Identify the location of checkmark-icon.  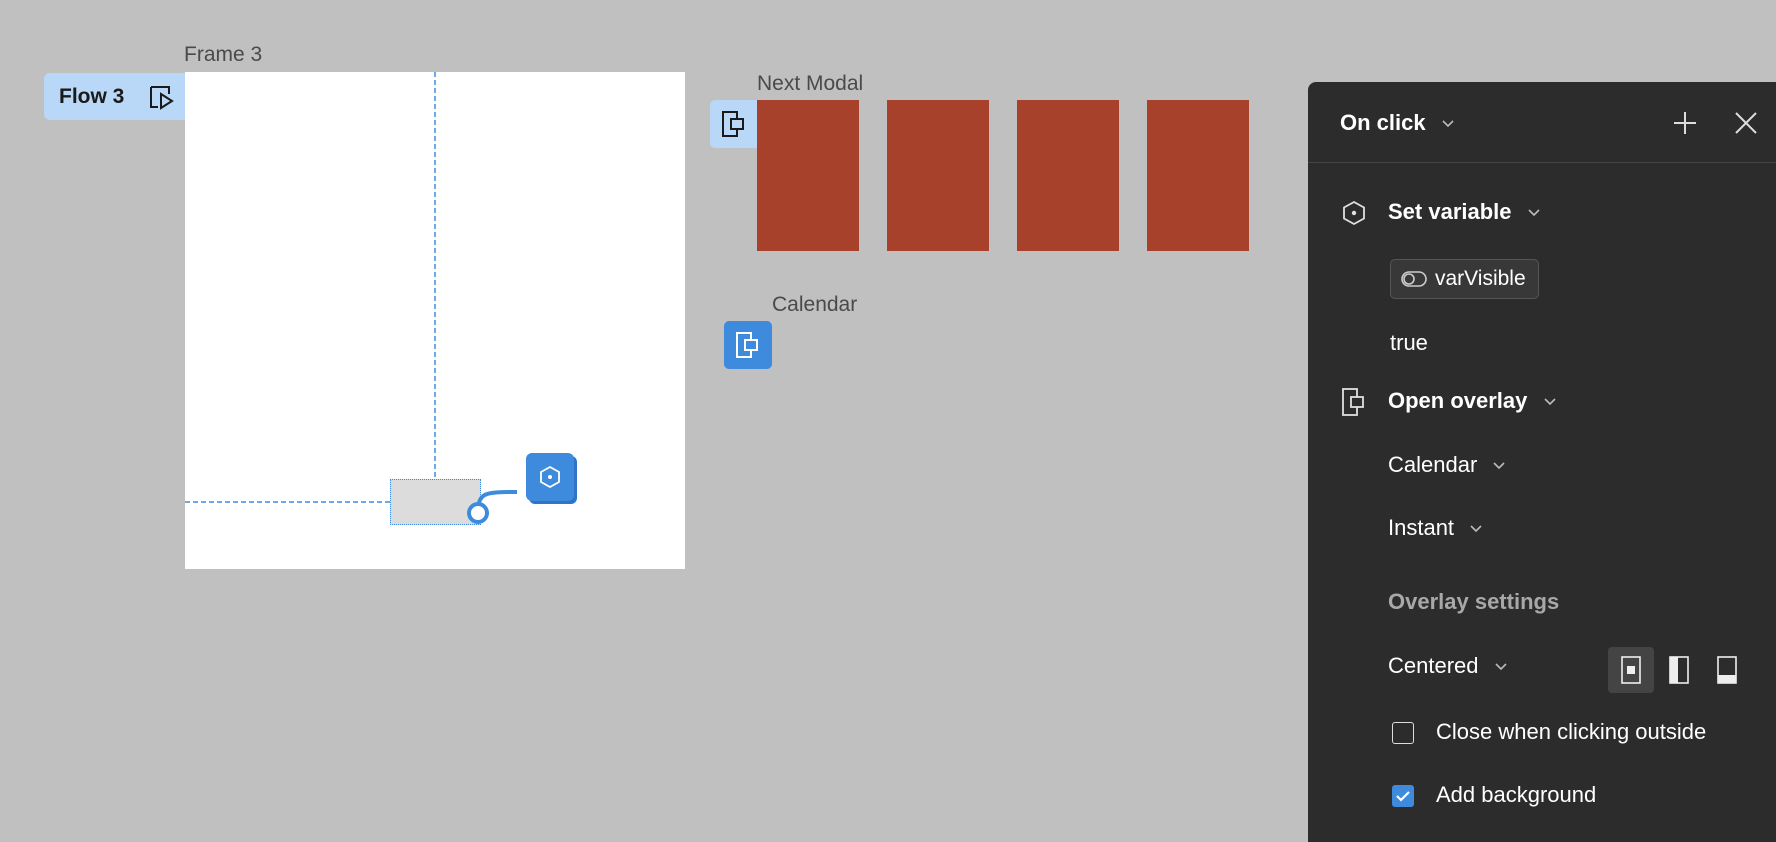
(1403, 796).